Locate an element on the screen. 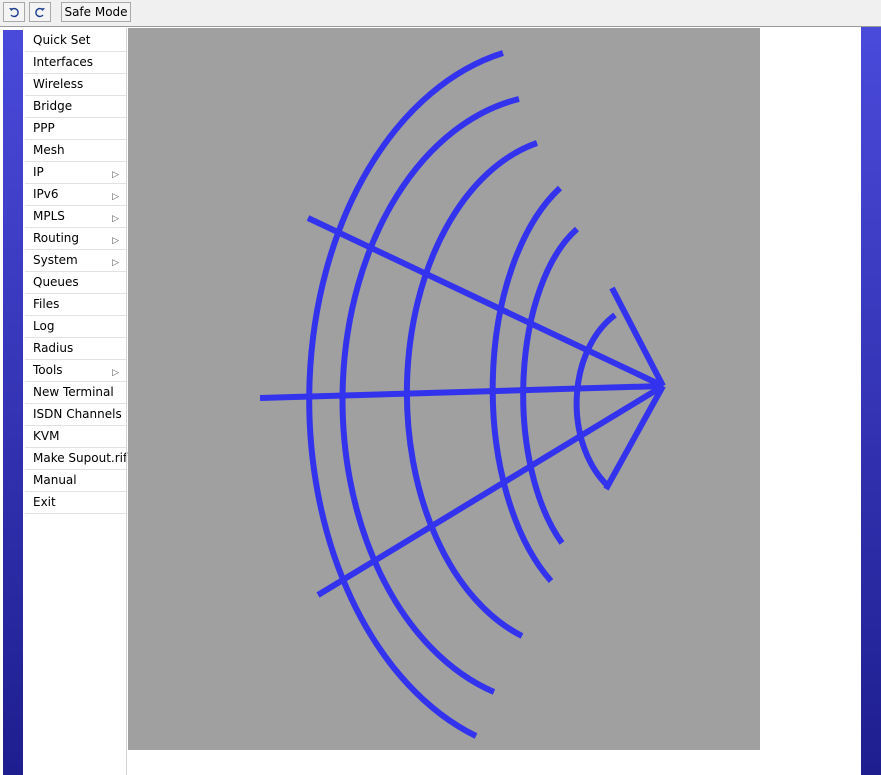  menu-item-log: Log is located at coordinates (75, 327).